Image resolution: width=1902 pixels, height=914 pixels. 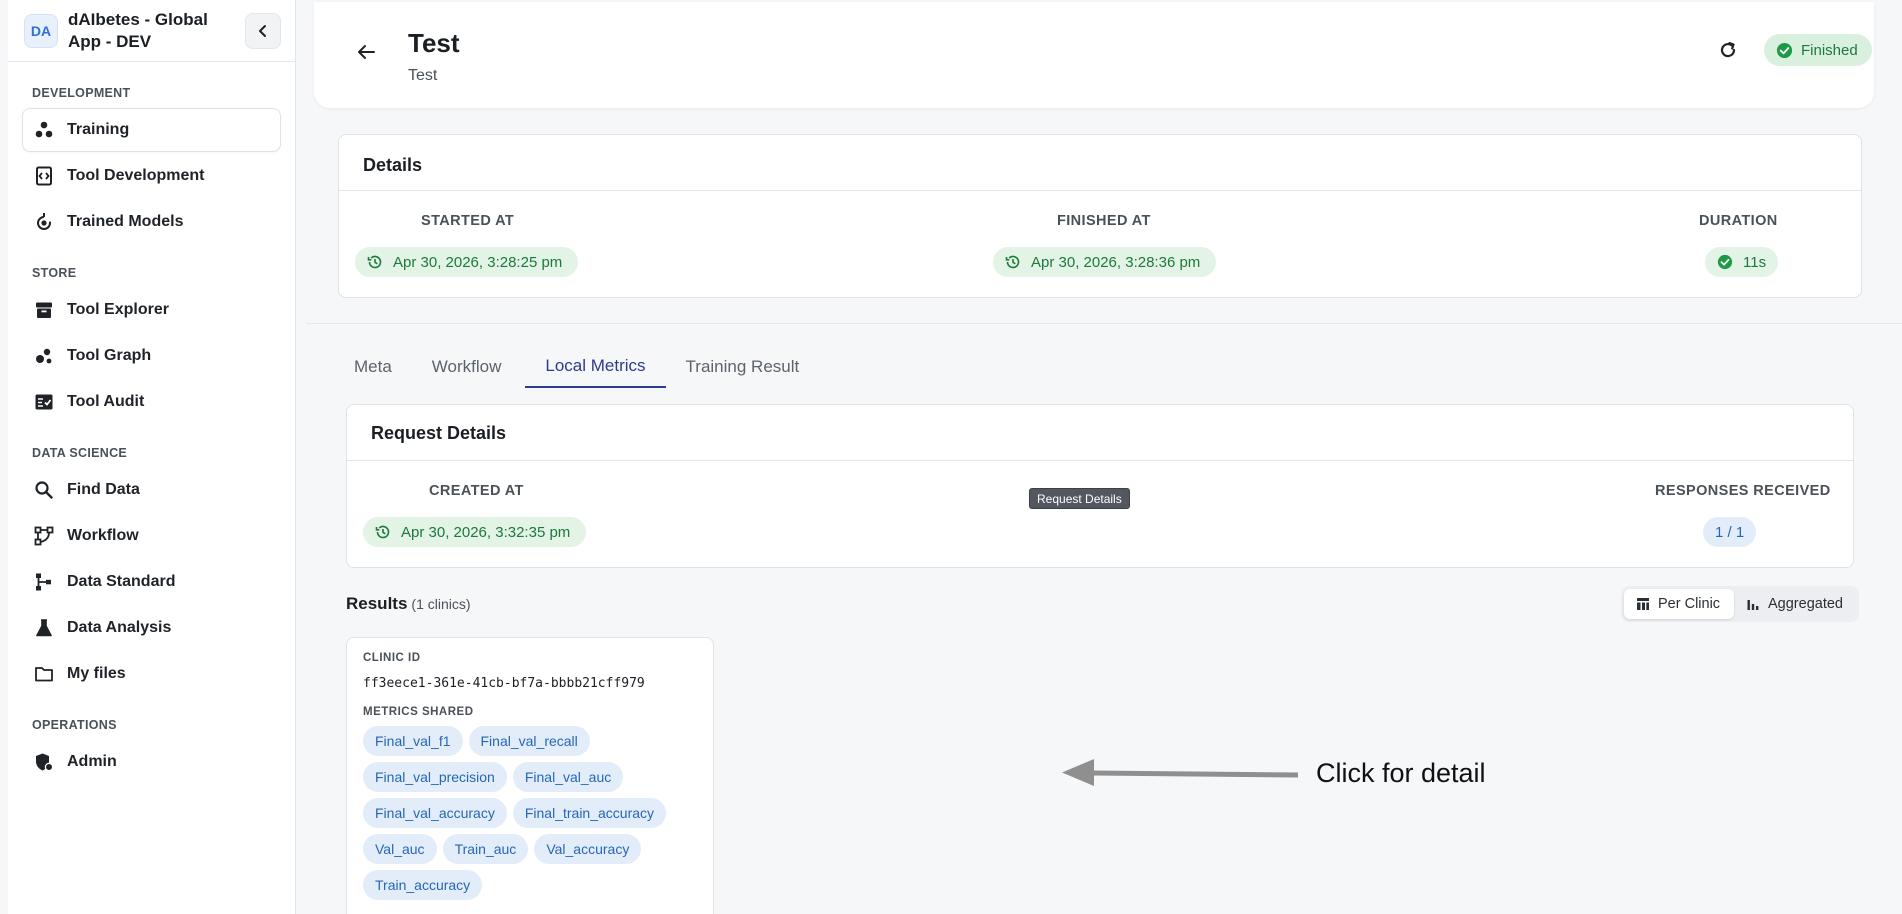 I want to click on duration-chip: 11s, so click(x=1742, y=262).